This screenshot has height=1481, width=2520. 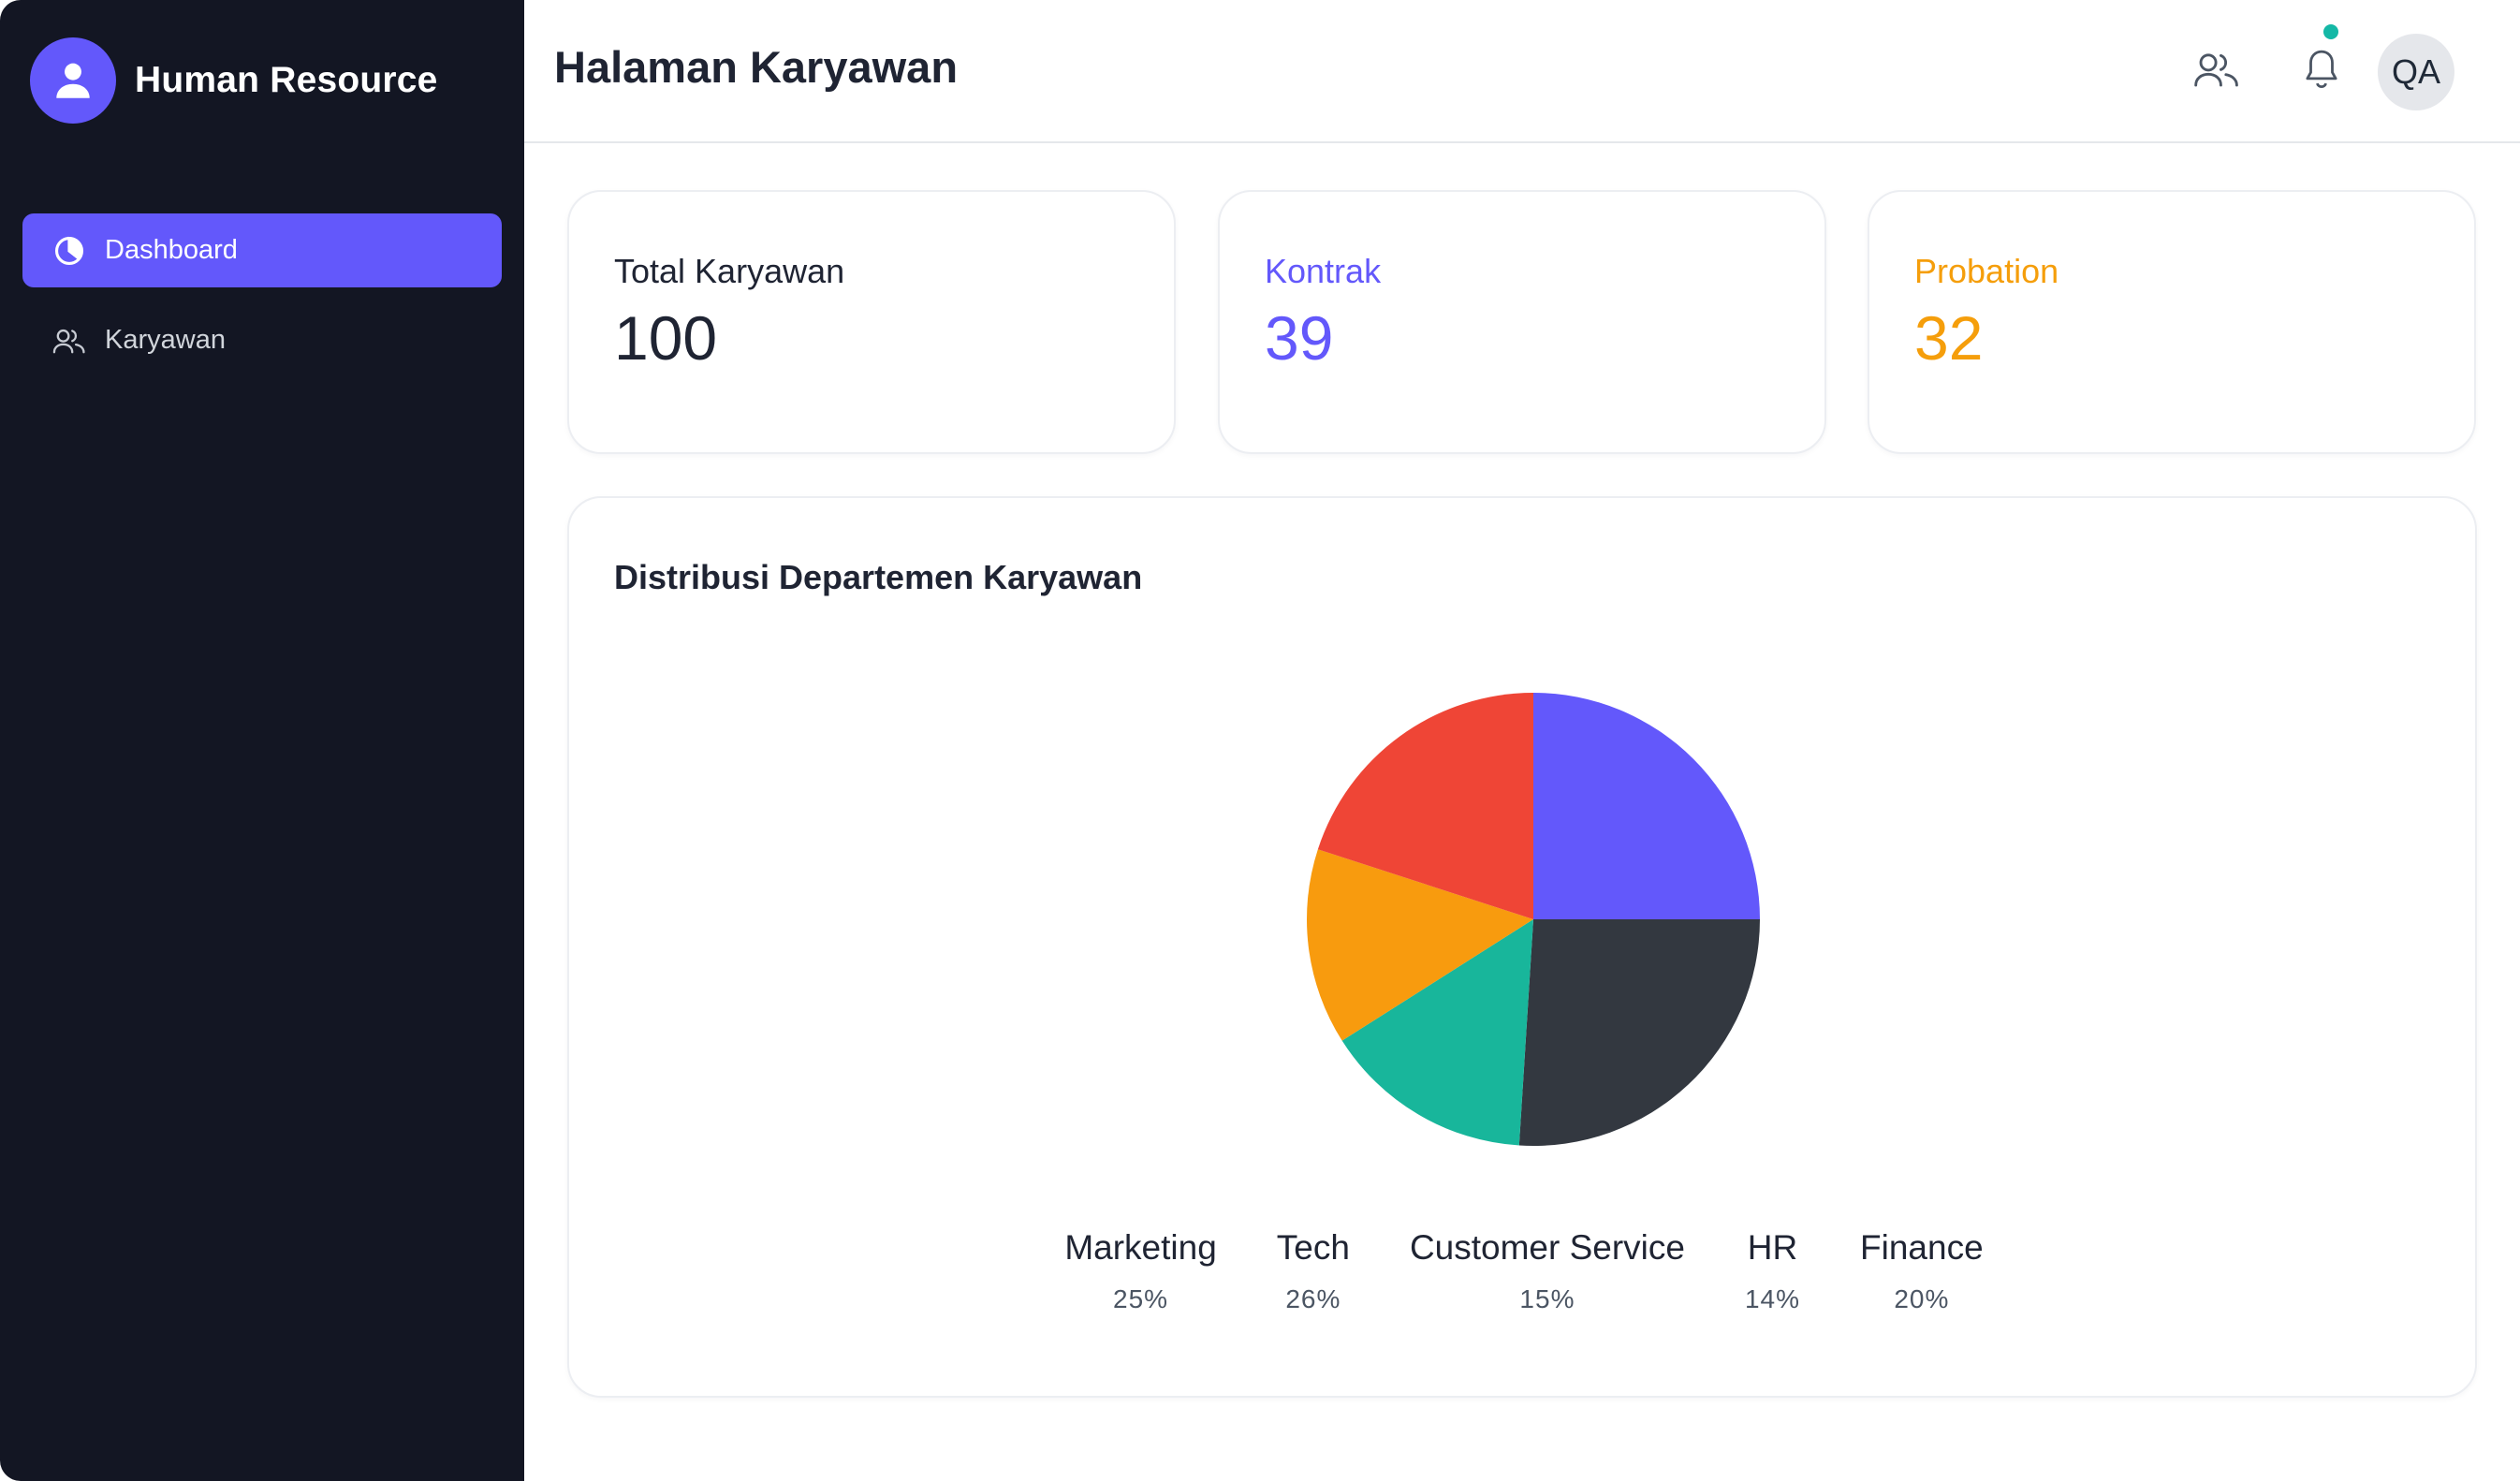 What do you see at coordinates (69, 251) in the screenshot?
I see `pie-chart-icon` at bounding box center [69, 251].